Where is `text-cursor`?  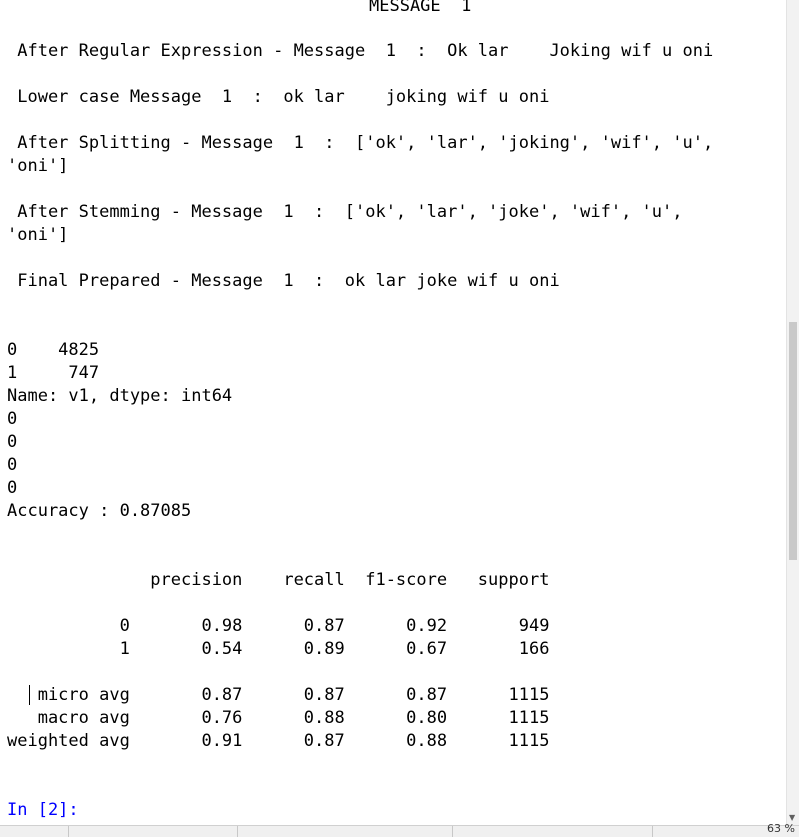
text-cursor is located at coordinates (29, 695).